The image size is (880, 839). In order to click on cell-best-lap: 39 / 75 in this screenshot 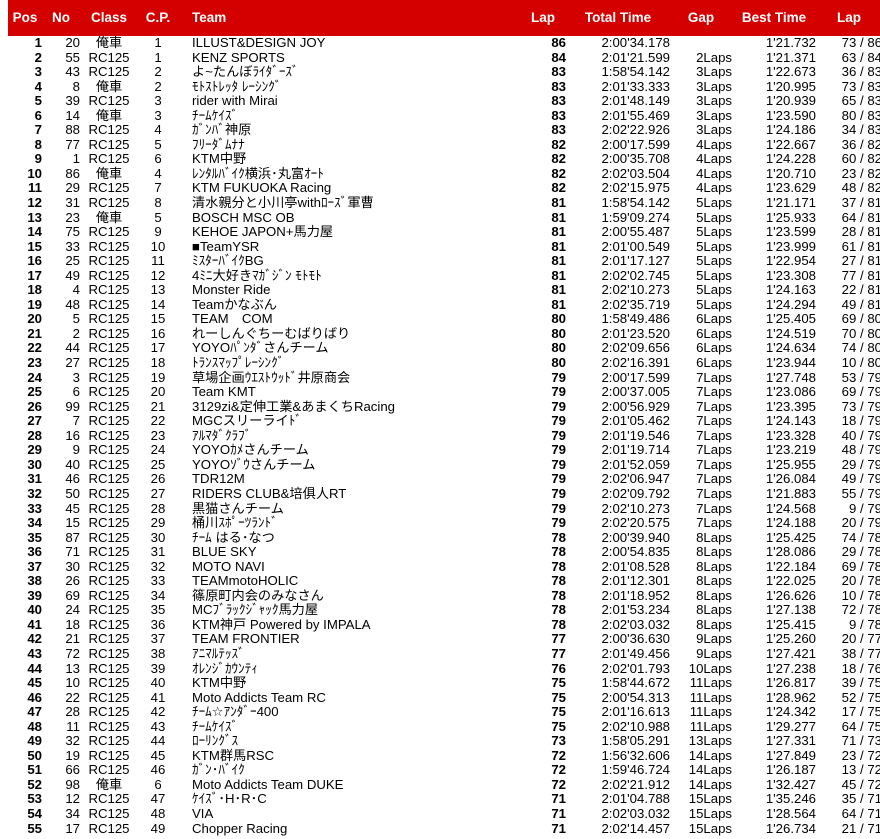, I will do `click(860, 683)`.